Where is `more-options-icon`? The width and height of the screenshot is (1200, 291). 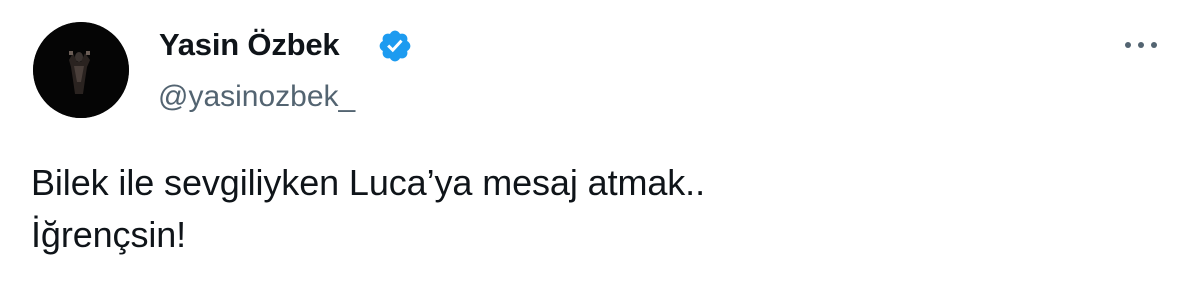 more-options-icon is located at coordinates (1141, 45).